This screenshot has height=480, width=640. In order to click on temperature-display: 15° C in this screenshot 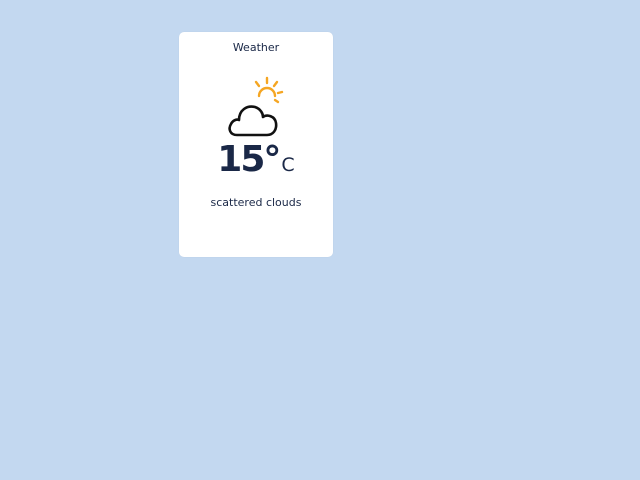, I will do `click(256, 160)`.